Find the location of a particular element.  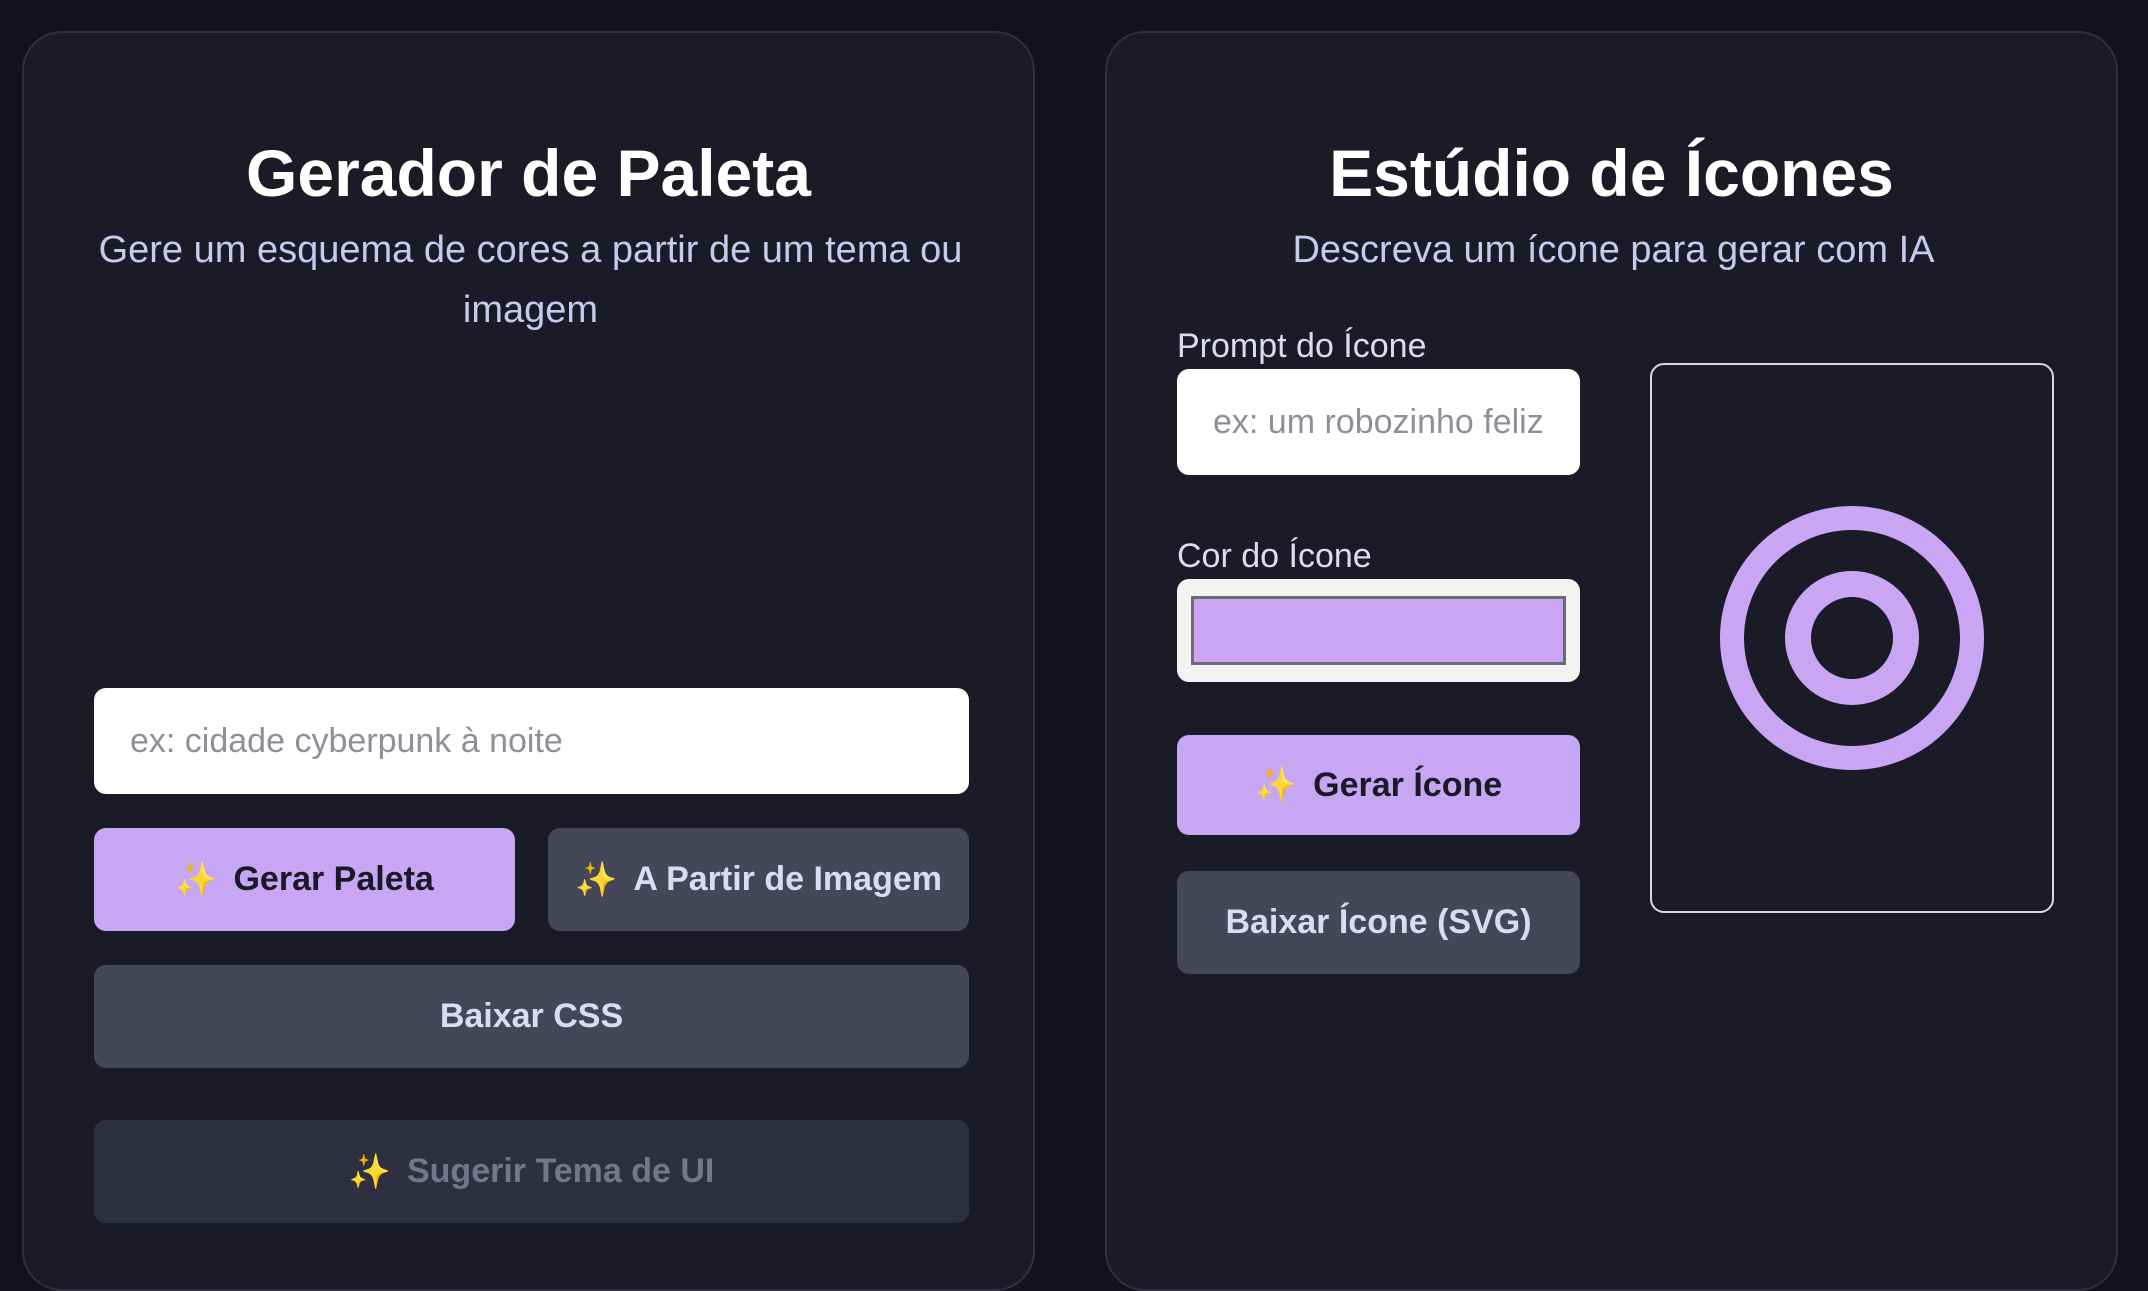

generate-palette-button: ✨ Gerar Paleta is located at coordinates (304, 879).